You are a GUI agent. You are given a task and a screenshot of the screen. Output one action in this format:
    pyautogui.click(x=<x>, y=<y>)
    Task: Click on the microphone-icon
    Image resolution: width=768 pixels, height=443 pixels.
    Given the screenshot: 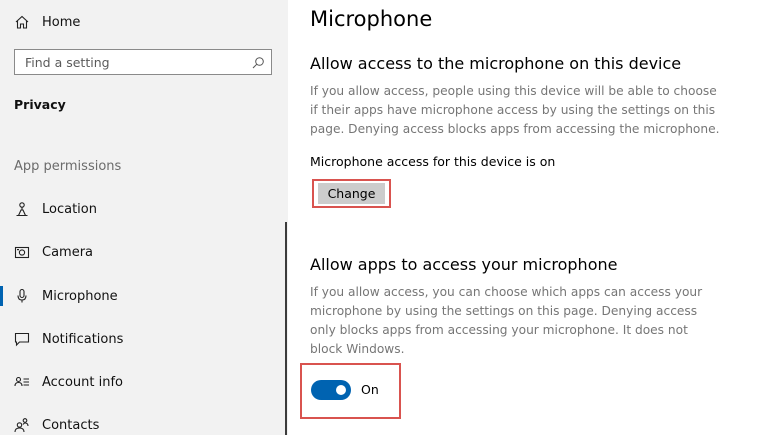 What is the action you would take?
    pyautogui.click(x=22, y=296)
    